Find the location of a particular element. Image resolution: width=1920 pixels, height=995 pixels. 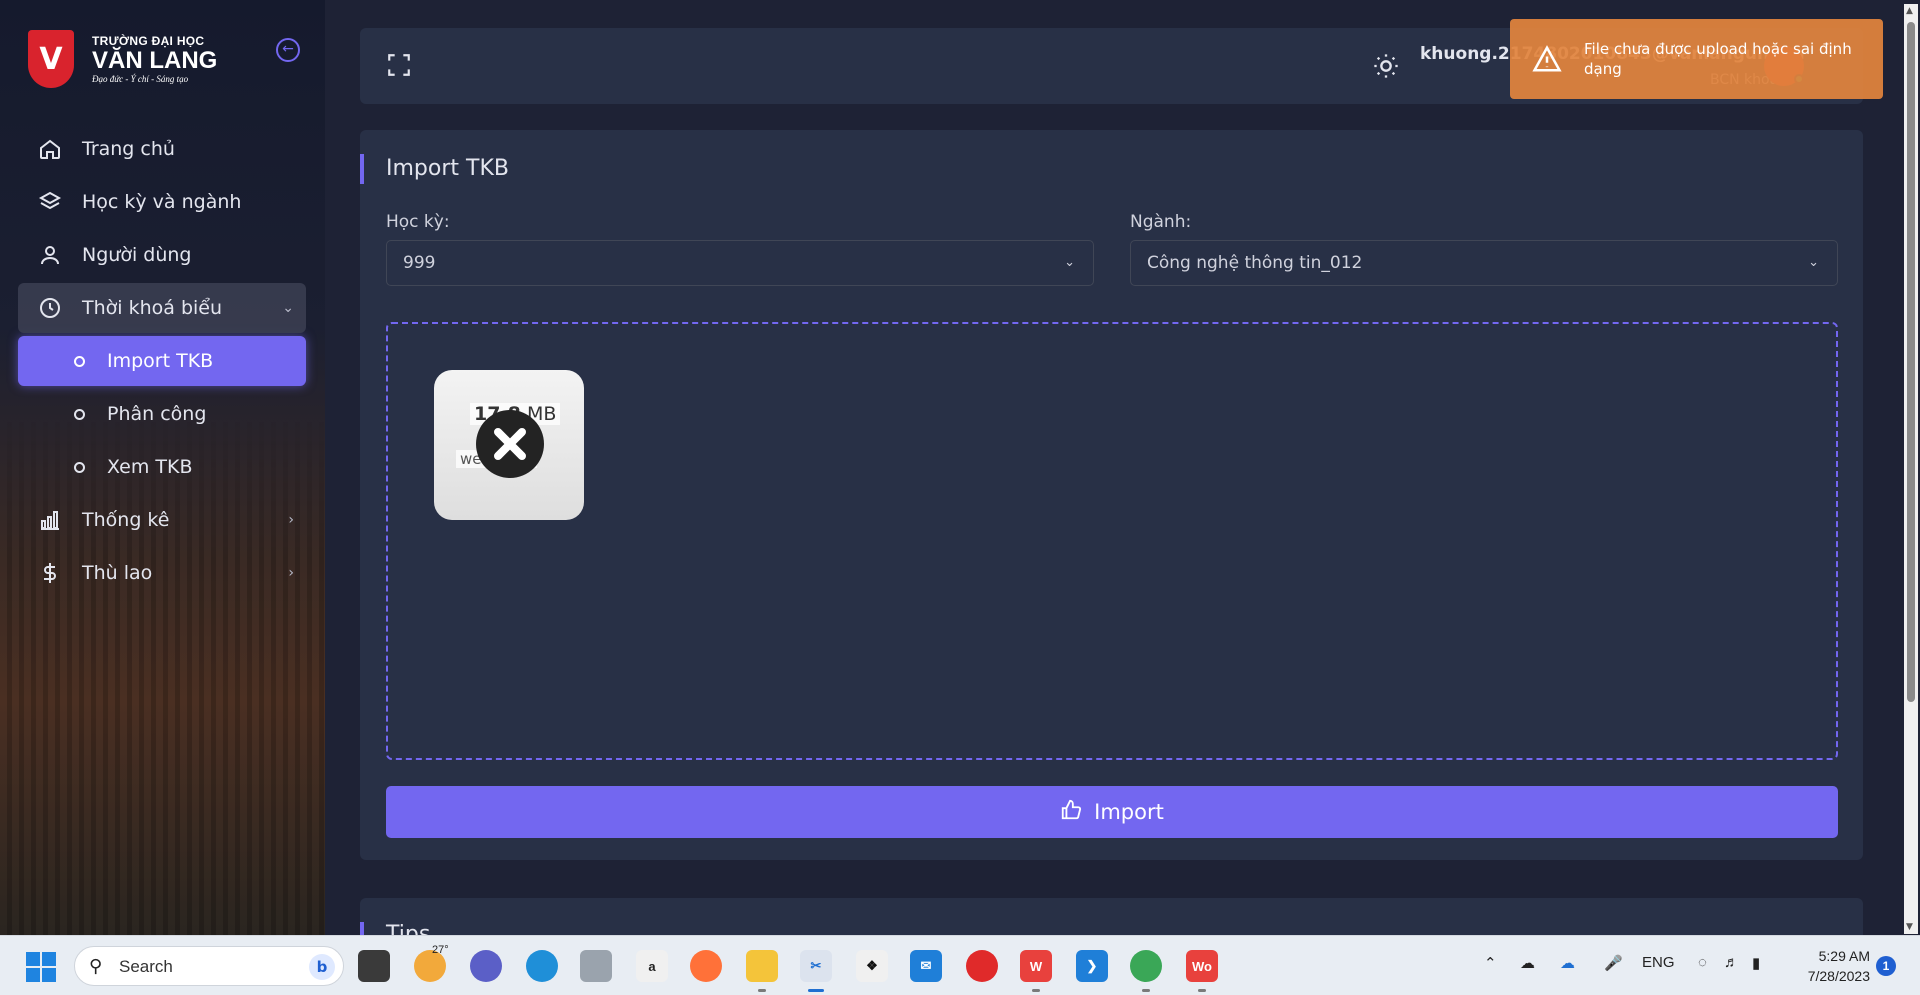

major-label: Ngành: is located at coordinates (1161, 222).